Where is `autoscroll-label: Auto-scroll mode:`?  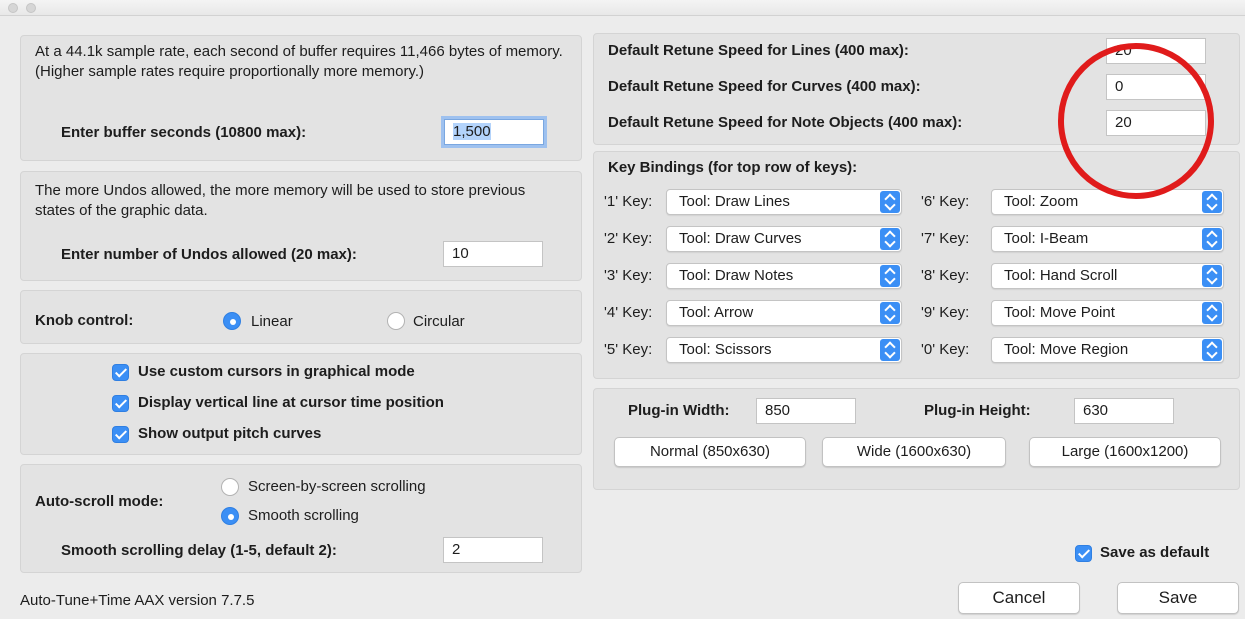
autoscroll-label: Auto-scroll mode: is located at coordinates (99, 501).